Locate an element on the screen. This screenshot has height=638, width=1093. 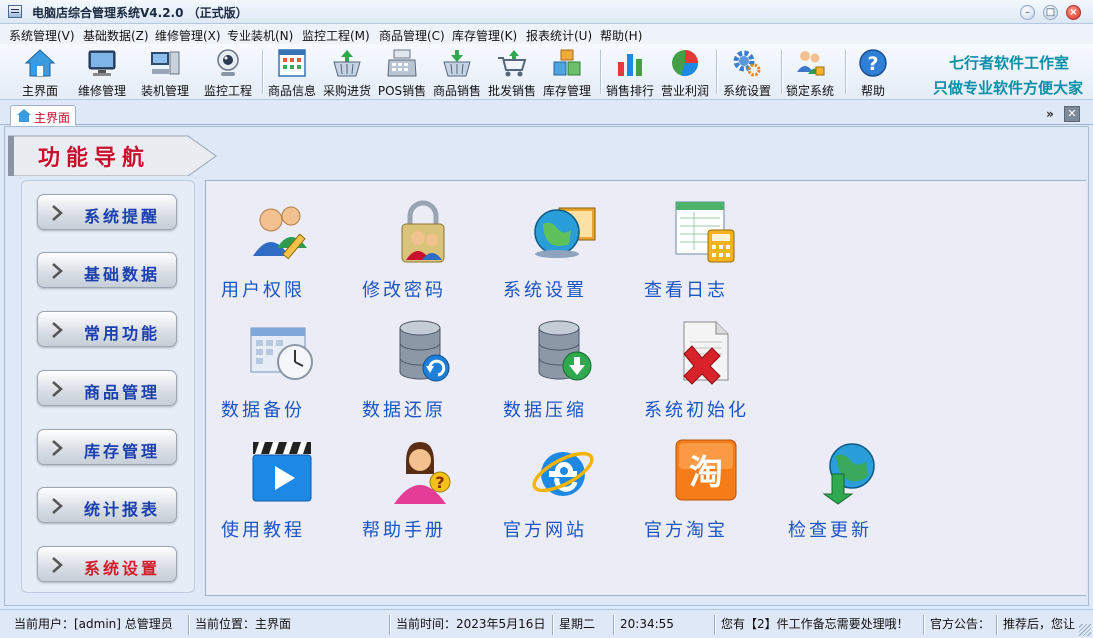
nav-label: 系统提醒 is located at coordinates (122, 216).